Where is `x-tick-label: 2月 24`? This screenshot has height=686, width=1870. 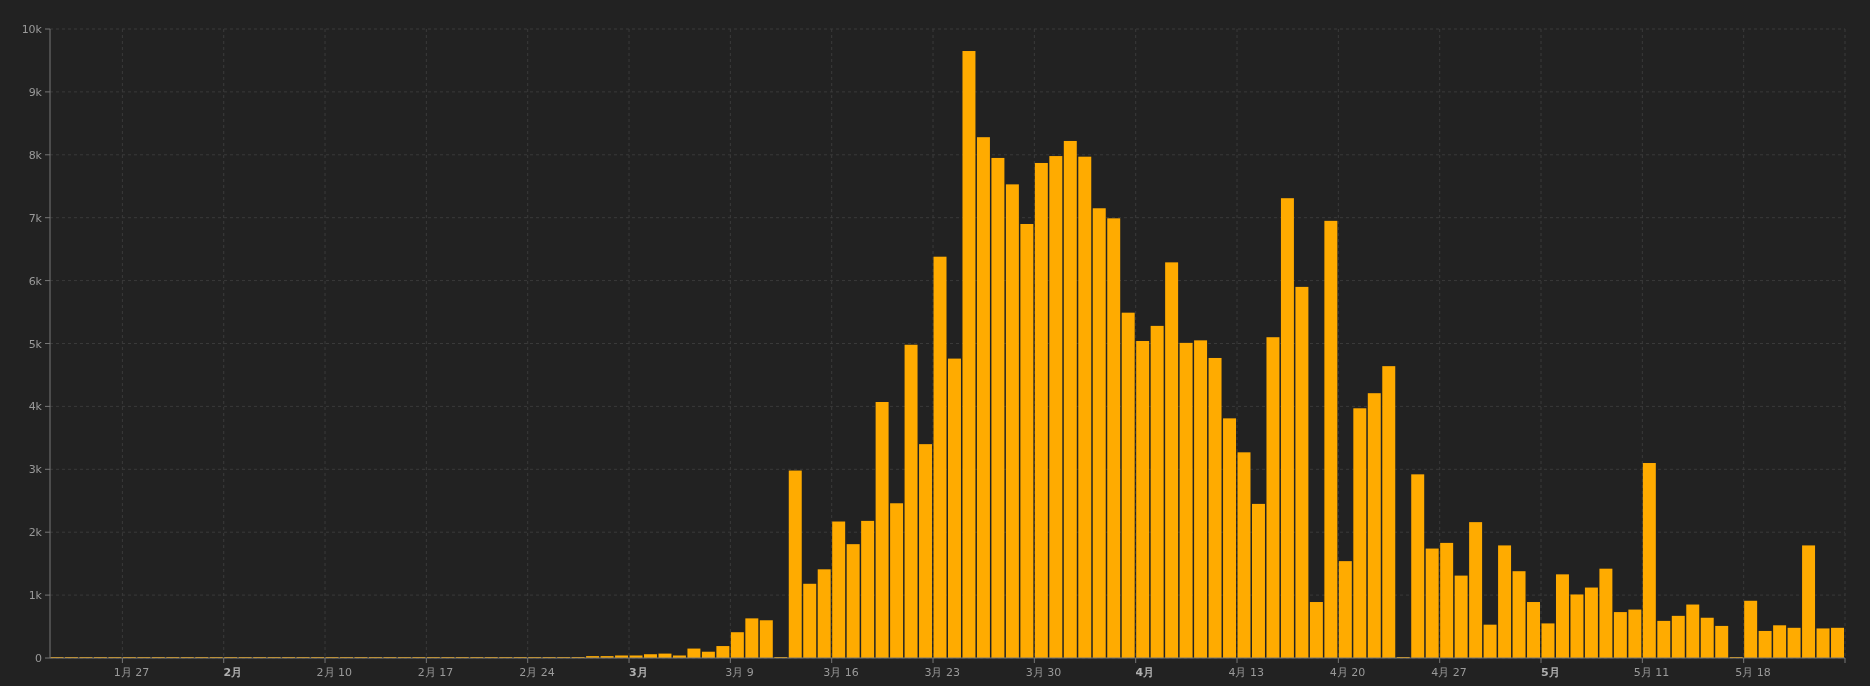 x-tick-label: 2月 24 is located at coordinates (537, 672).